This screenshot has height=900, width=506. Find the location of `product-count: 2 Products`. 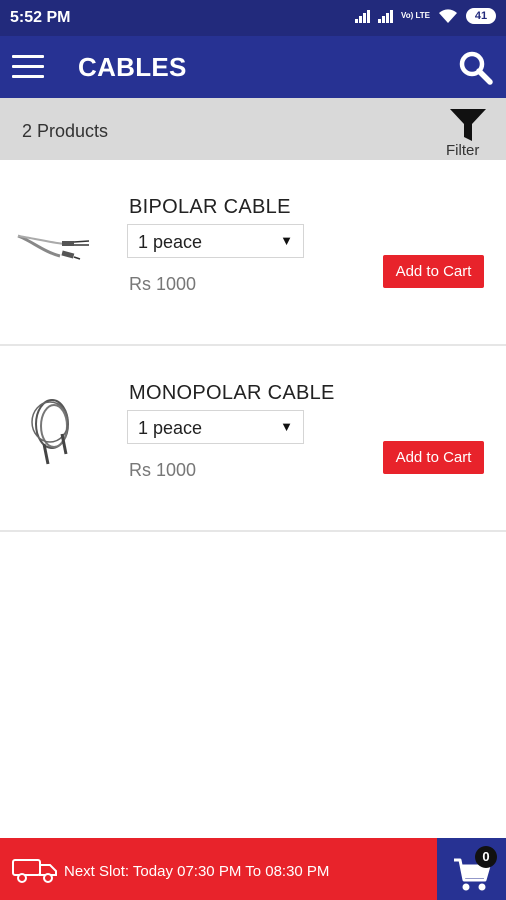

product-count: 2 Products is located at coordinates (65, 131).